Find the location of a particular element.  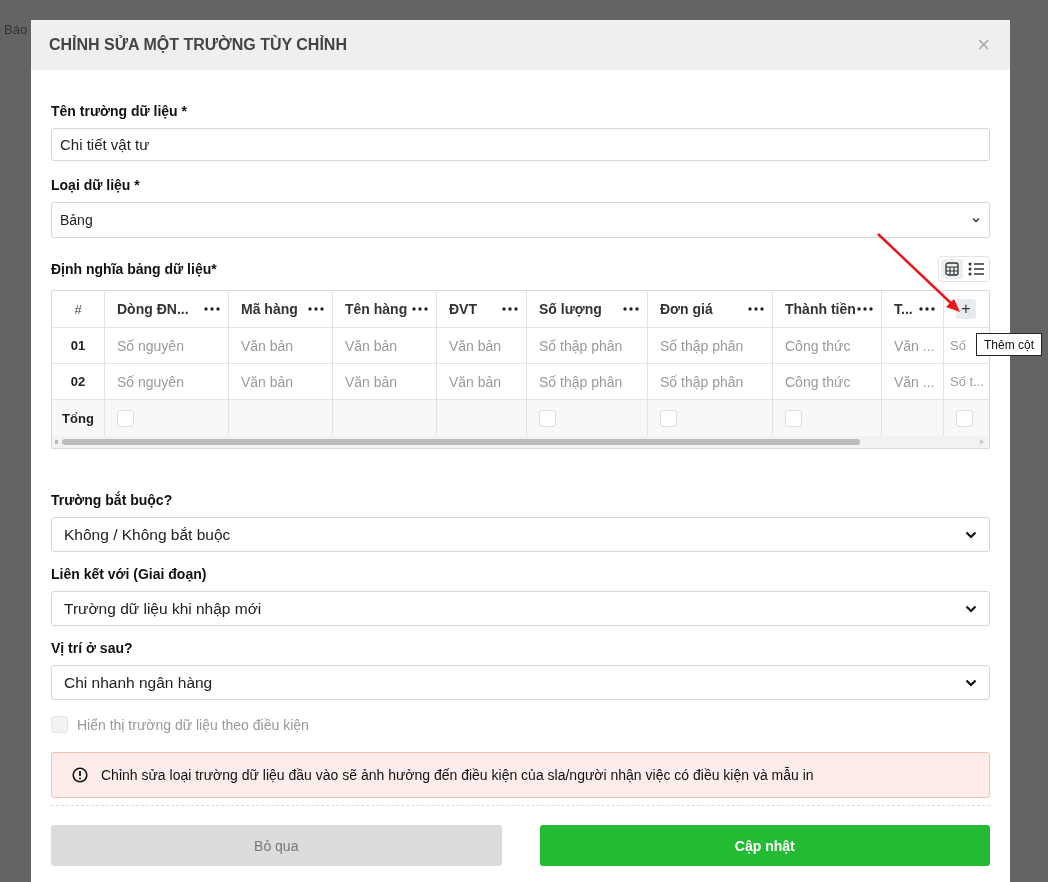

field-label: Vị trí ở sau? is located at coordinates (92, 648).